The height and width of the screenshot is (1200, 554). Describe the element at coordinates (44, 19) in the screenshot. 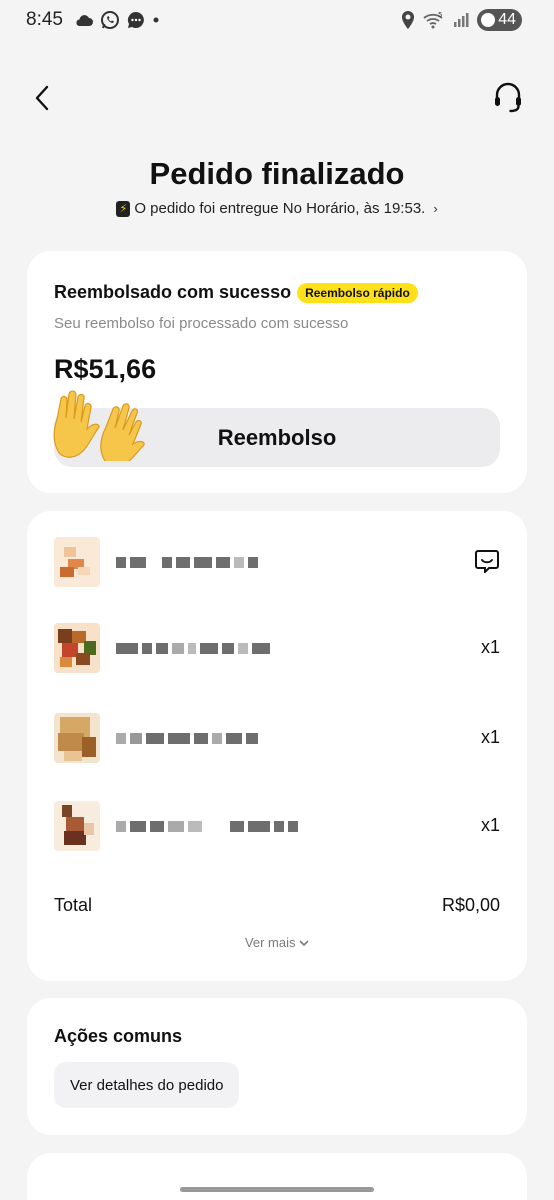

I see `status-time: 8:45` at that location.